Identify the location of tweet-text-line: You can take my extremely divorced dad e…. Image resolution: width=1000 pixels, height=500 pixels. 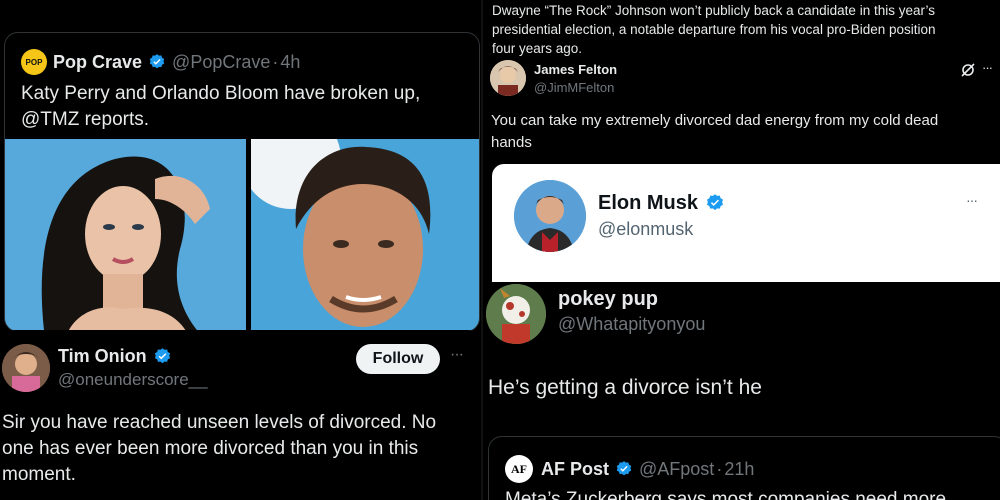
(715, 120).